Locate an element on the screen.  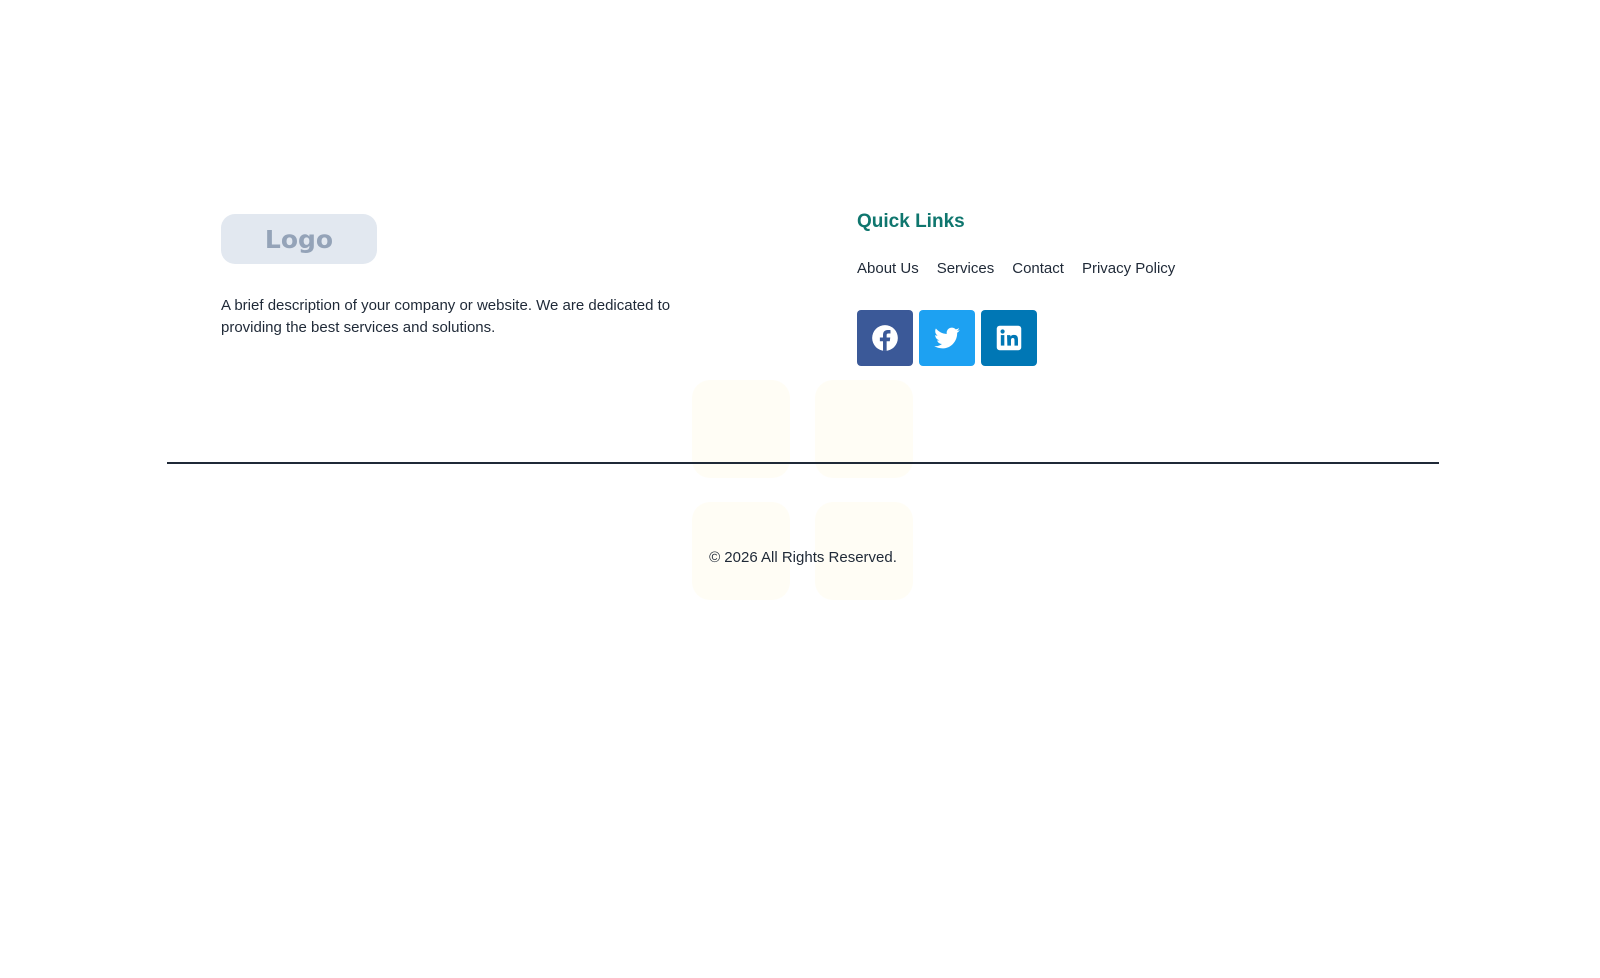
social-links is located at coordinates (947, 338).